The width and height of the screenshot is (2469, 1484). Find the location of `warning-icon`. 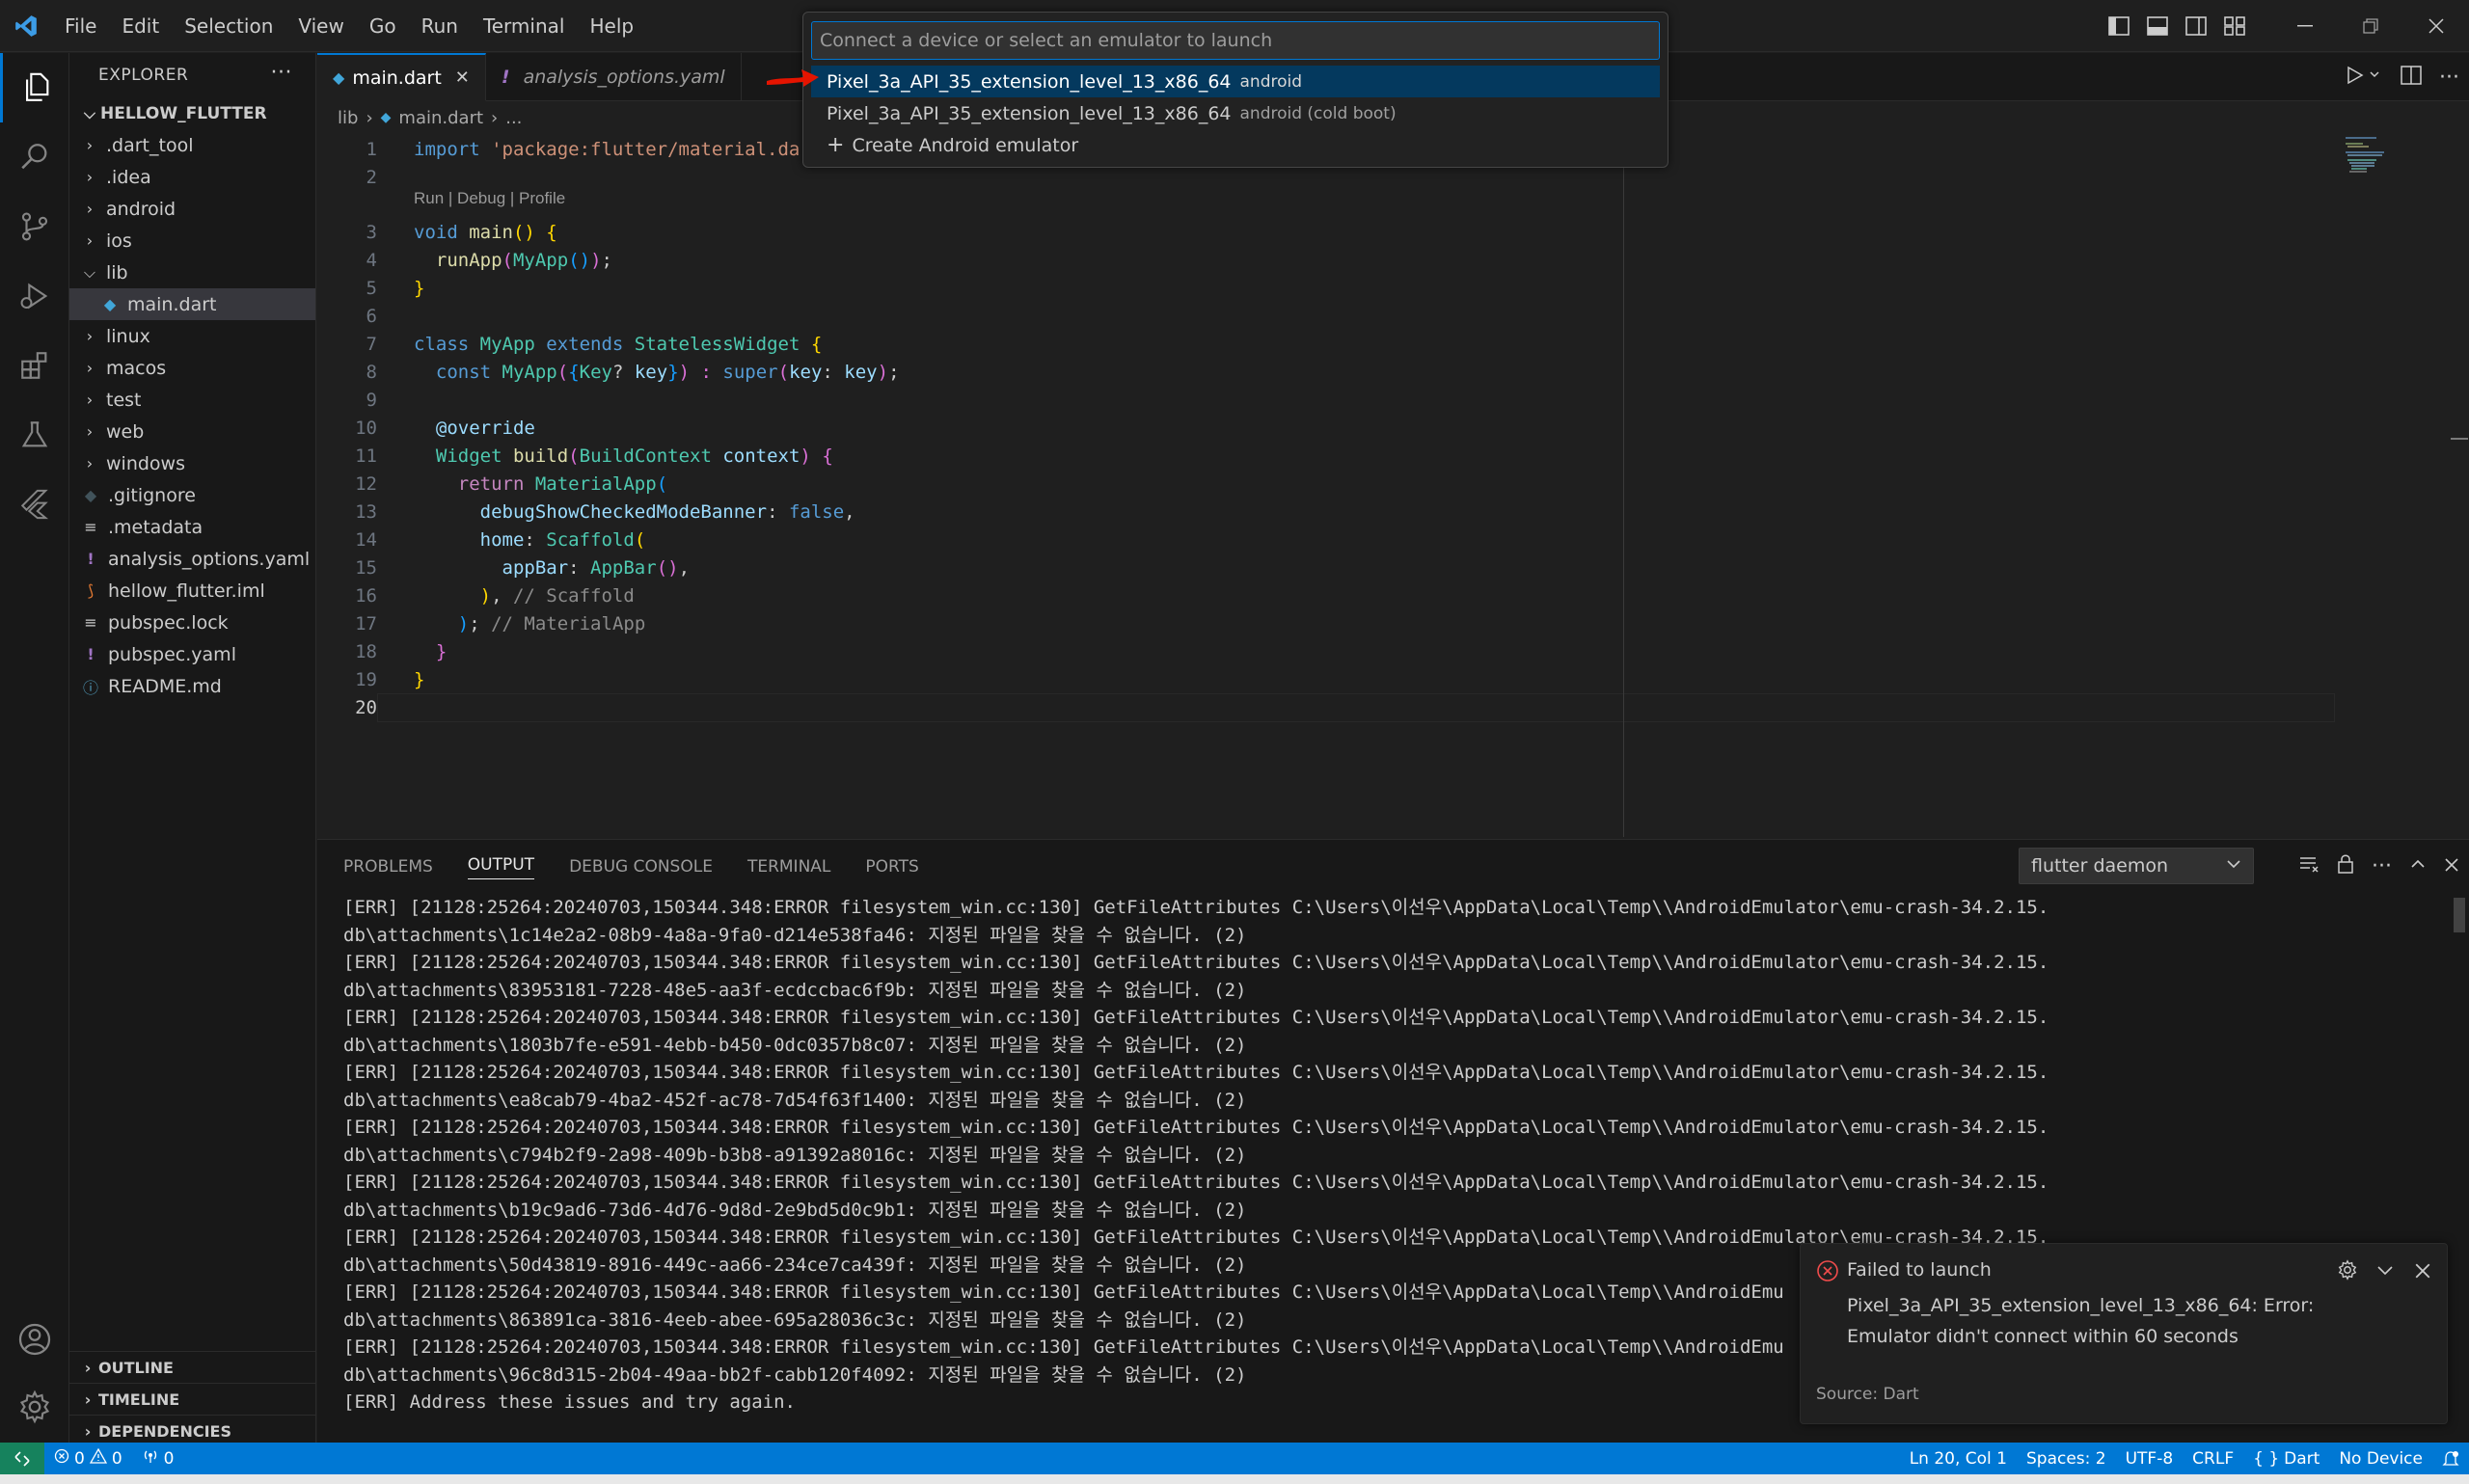

warning-icon is located at coordinates (98, 1458).